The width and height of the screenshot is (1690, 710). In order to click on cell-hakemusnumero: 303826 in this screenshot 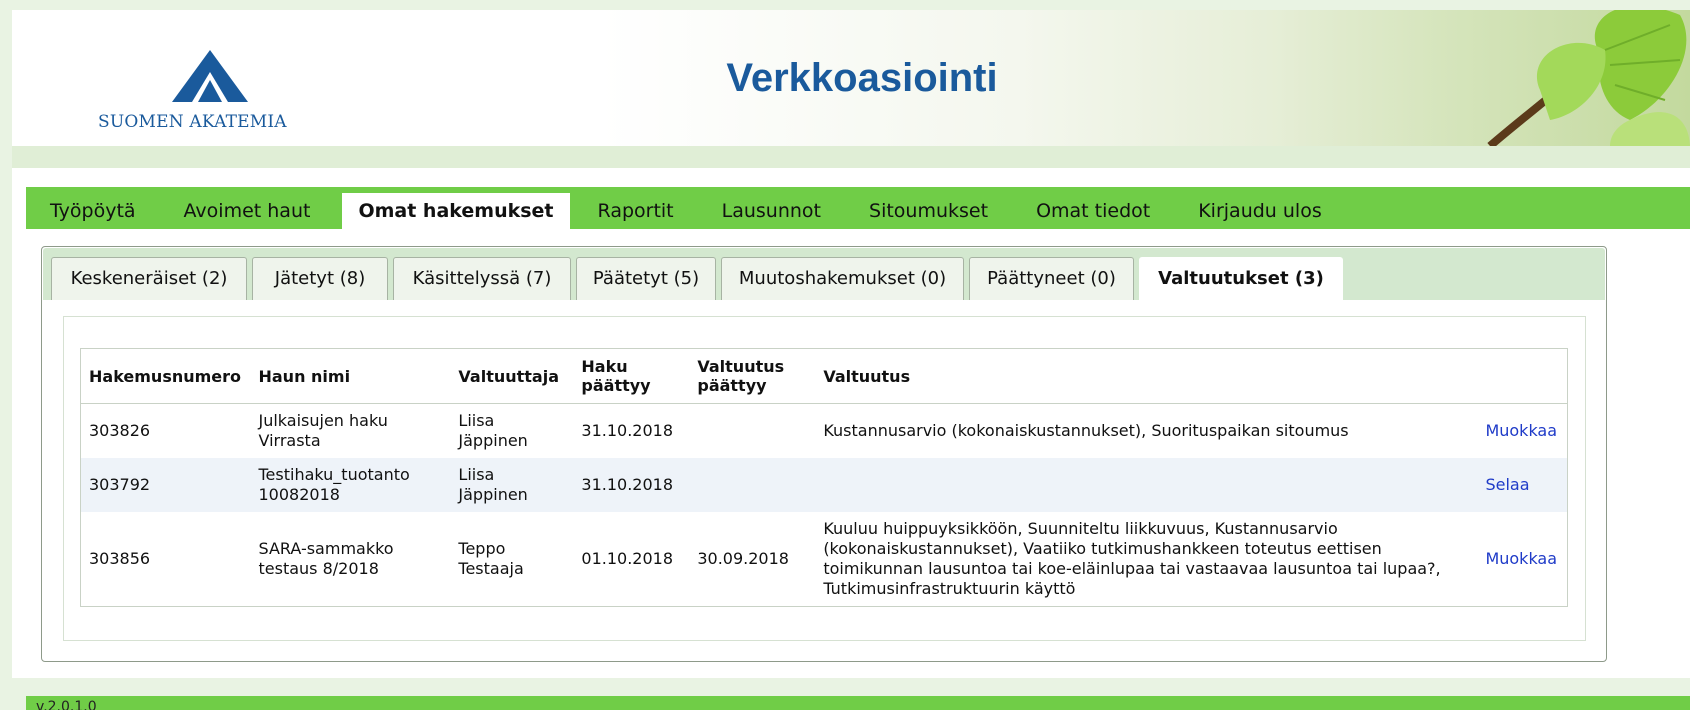, I will do `click(120, 430)`.